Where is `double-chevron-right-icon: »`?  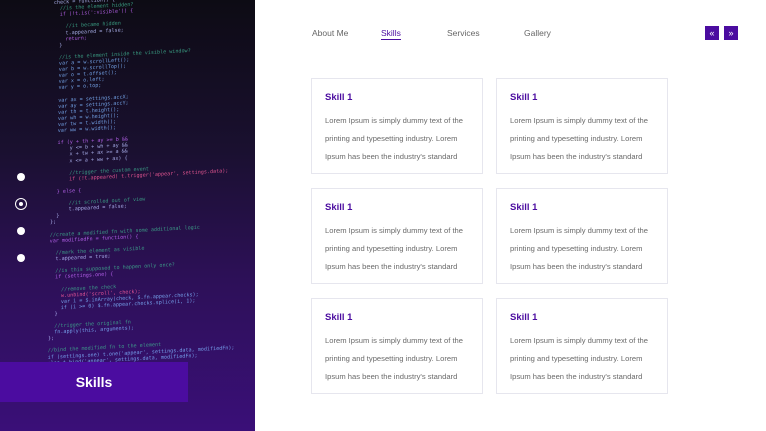 double-chevron-right-icon: » is located at coordinates (731, 33).